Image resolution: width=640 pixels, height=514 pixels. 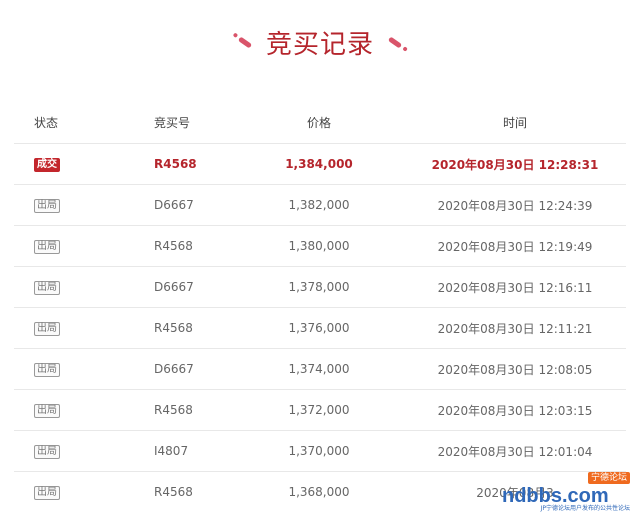 What do you see at coordinates (171, 451) in the screenshot?
I see `bid-code: I4807` at bounding box center [171, 451].